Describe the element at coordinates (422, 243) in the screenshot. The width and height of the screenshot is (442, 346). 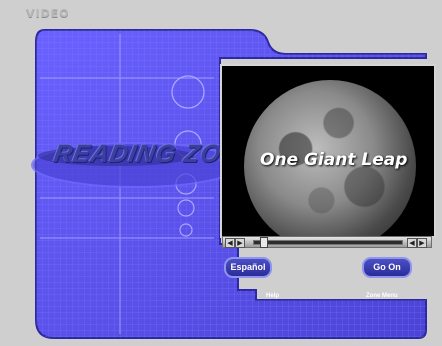
I see `forward-icon: ▶` at that location.